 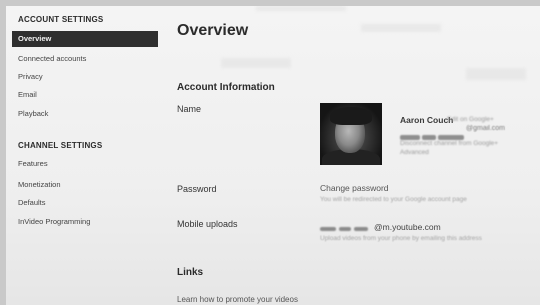 I want to click on password-label: Password, so click(x=197, y=189).